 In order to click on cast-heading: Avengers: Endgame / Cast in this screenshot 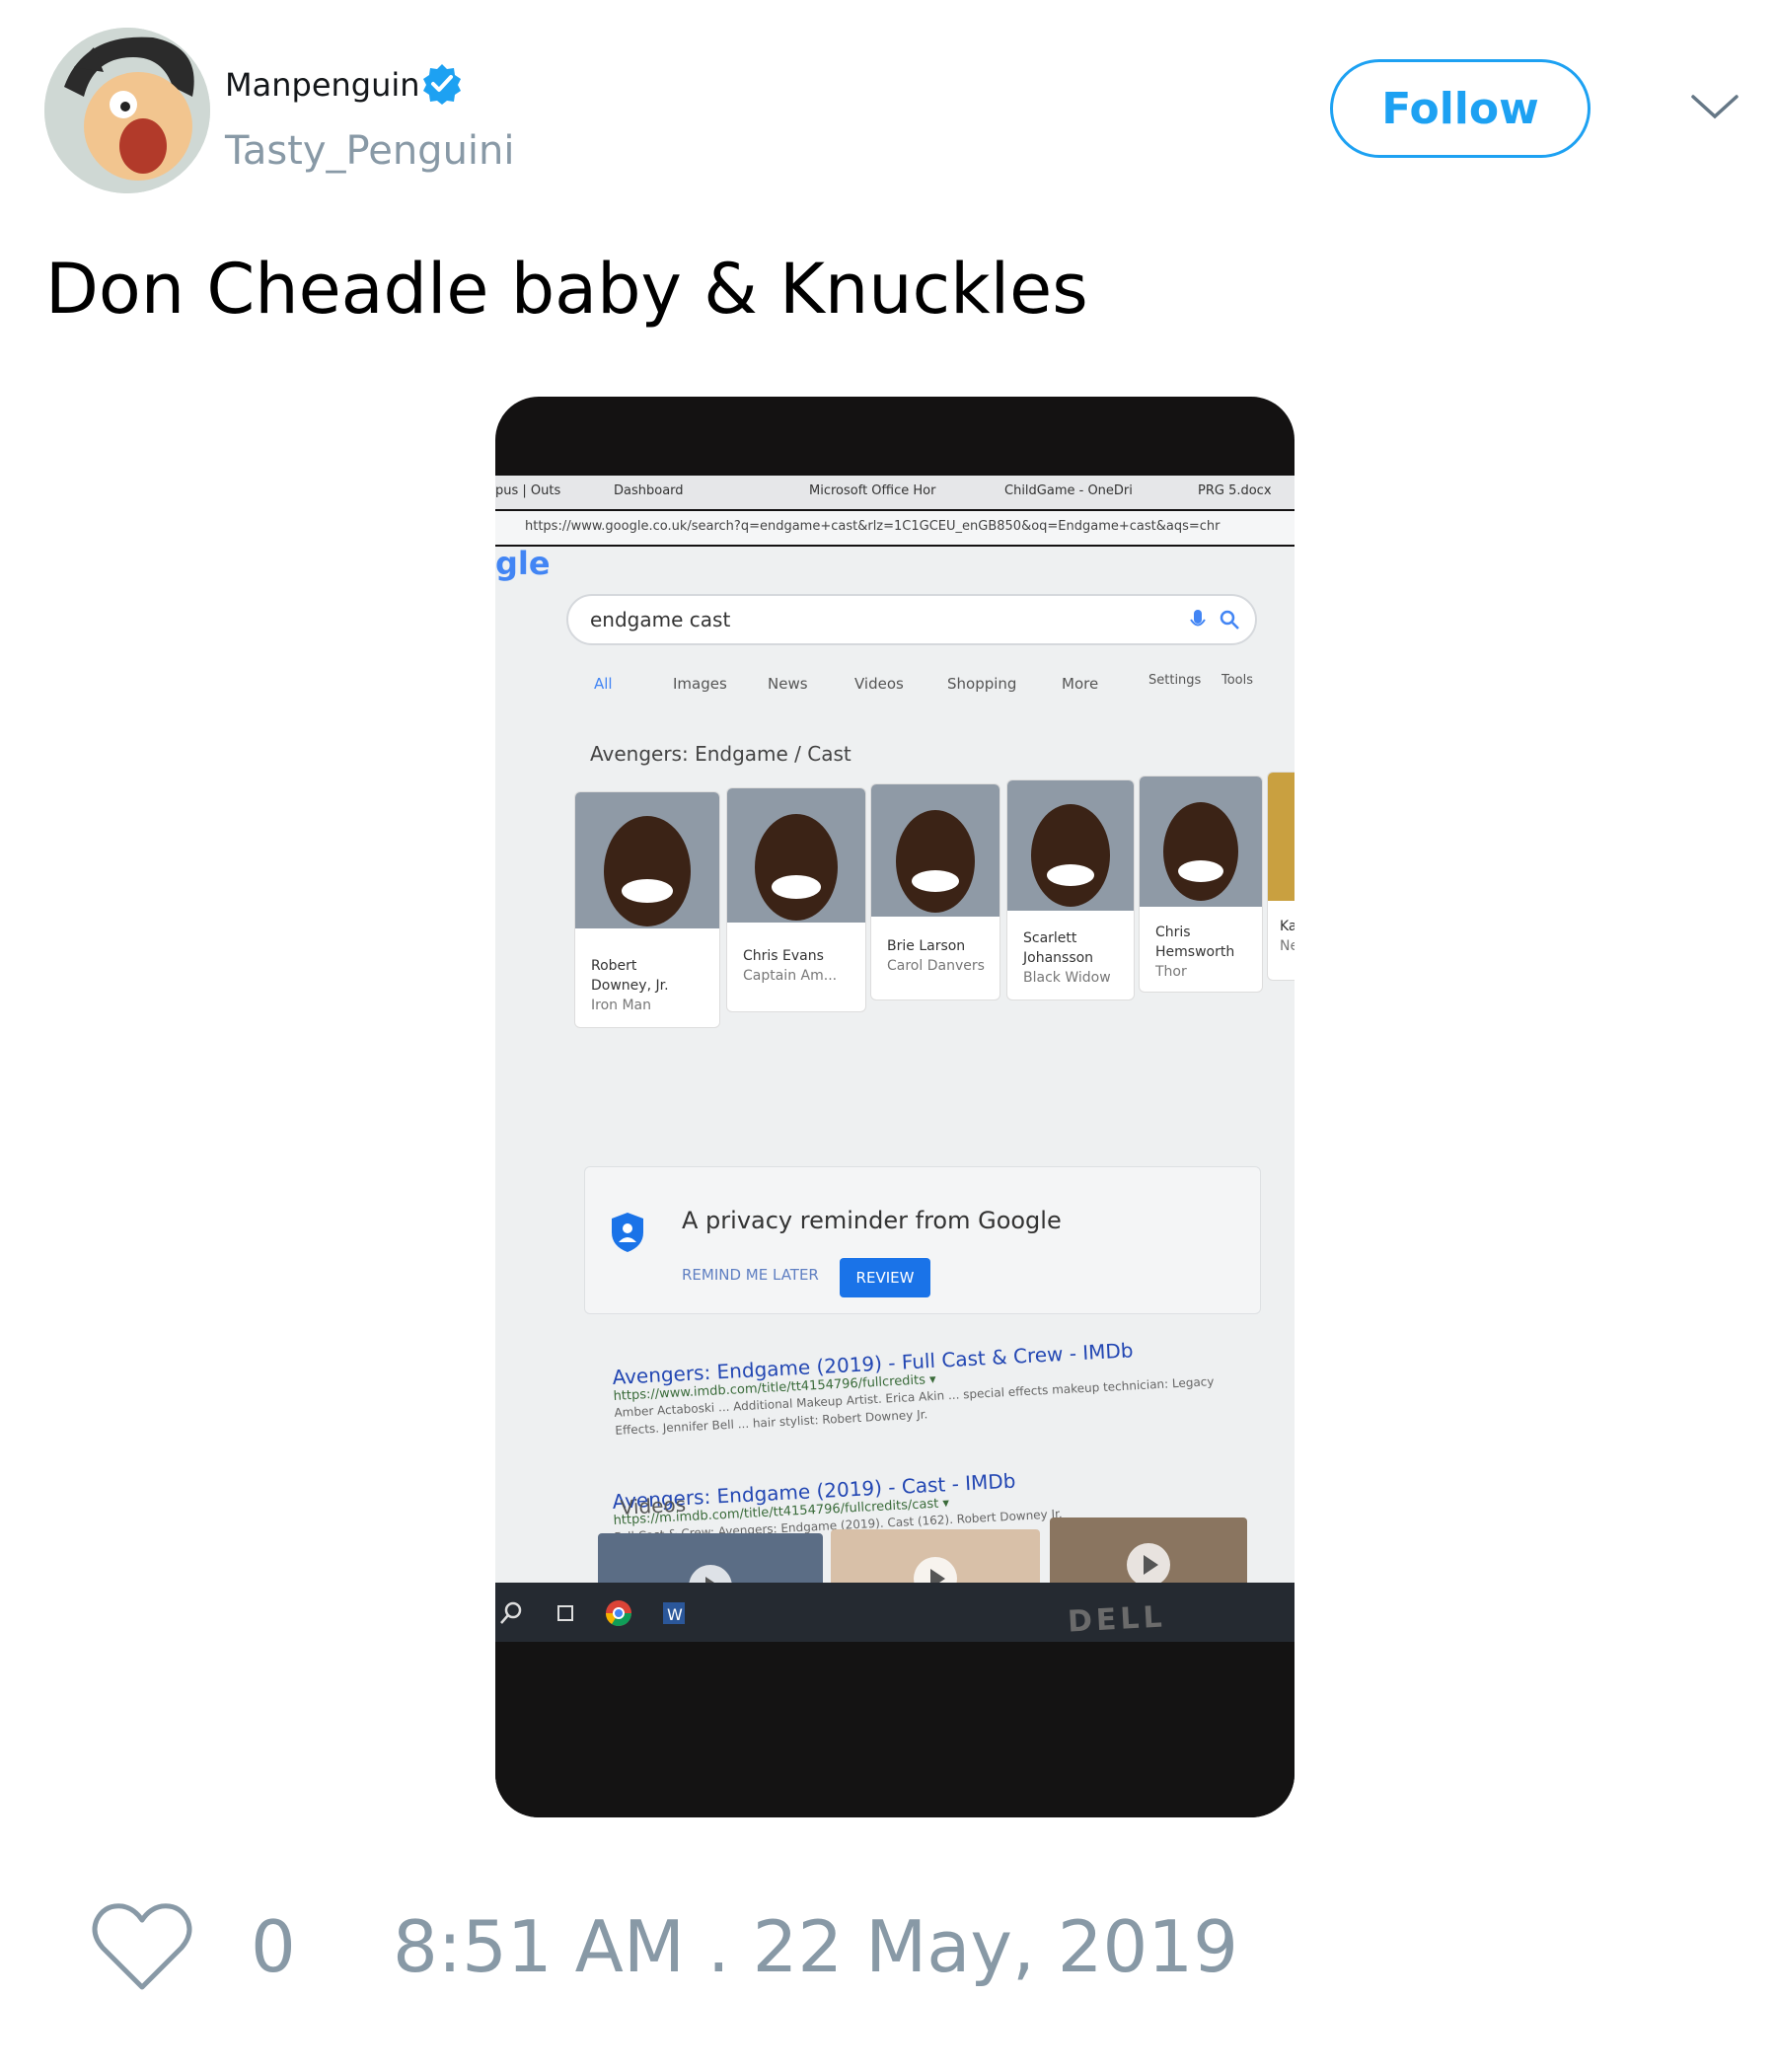, I will do `click(721, 754)`.